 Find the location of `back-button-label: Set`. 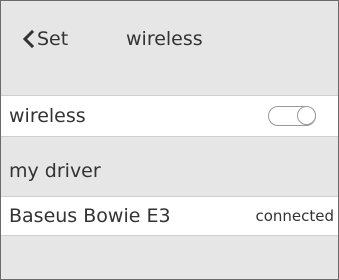

back-button-label: Set is located at coordinates (53, 39).